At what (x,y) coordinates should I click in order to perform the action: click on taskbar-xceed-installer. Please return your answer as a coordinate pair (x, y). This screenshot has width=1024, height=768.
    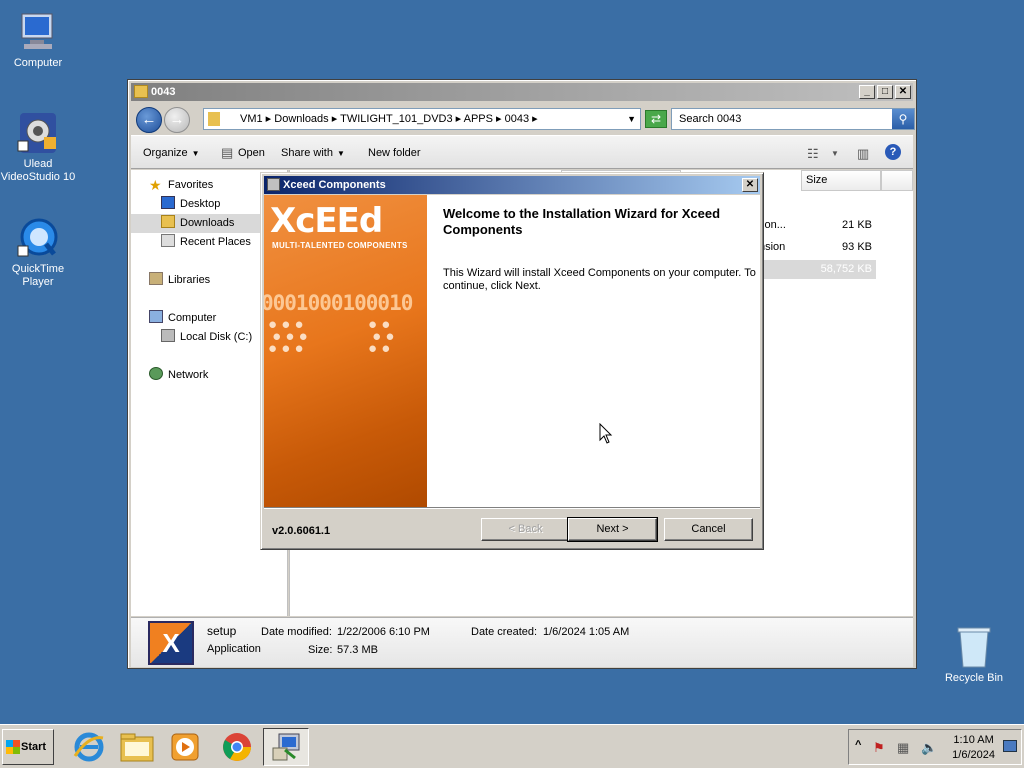
    Looking at the image, I should click on (286, 747).